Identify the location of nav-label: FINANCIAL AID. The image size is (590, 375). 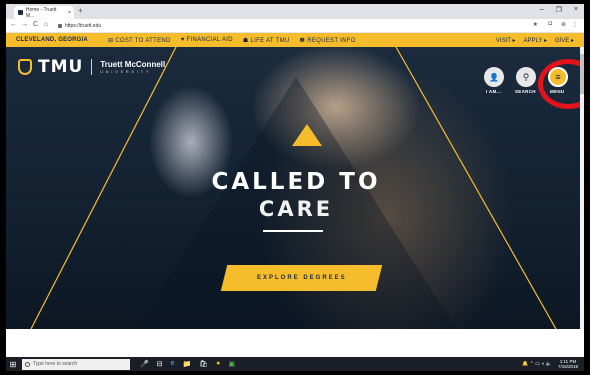
(209, 39).